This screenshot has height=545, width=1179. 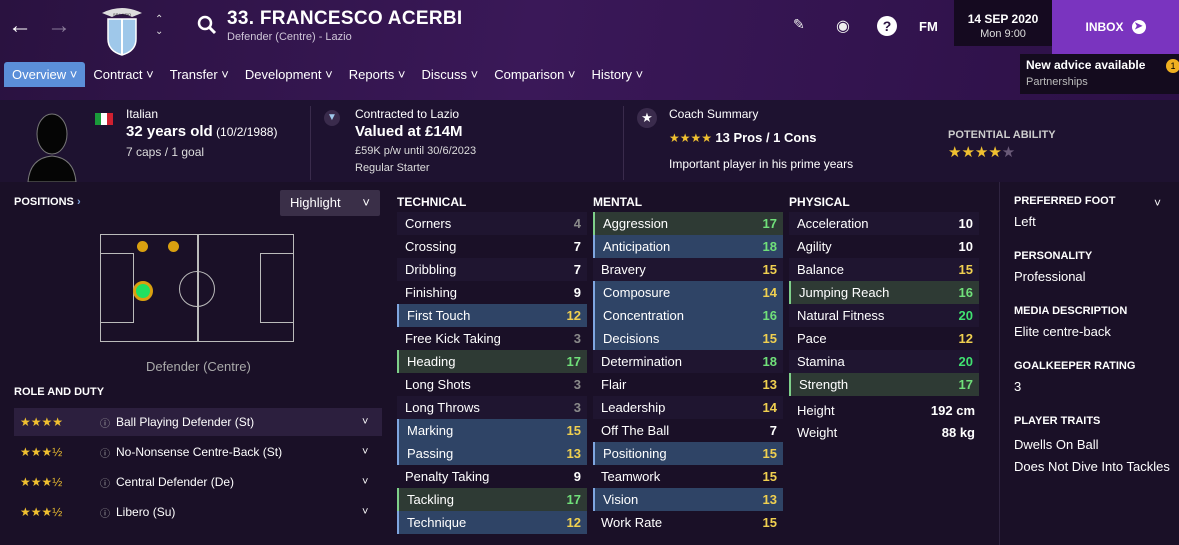 What do you see at coordinates (632, 522) in the screenshot?
I see `attribute-name: Work Rate` at bounding box center [632, 522].